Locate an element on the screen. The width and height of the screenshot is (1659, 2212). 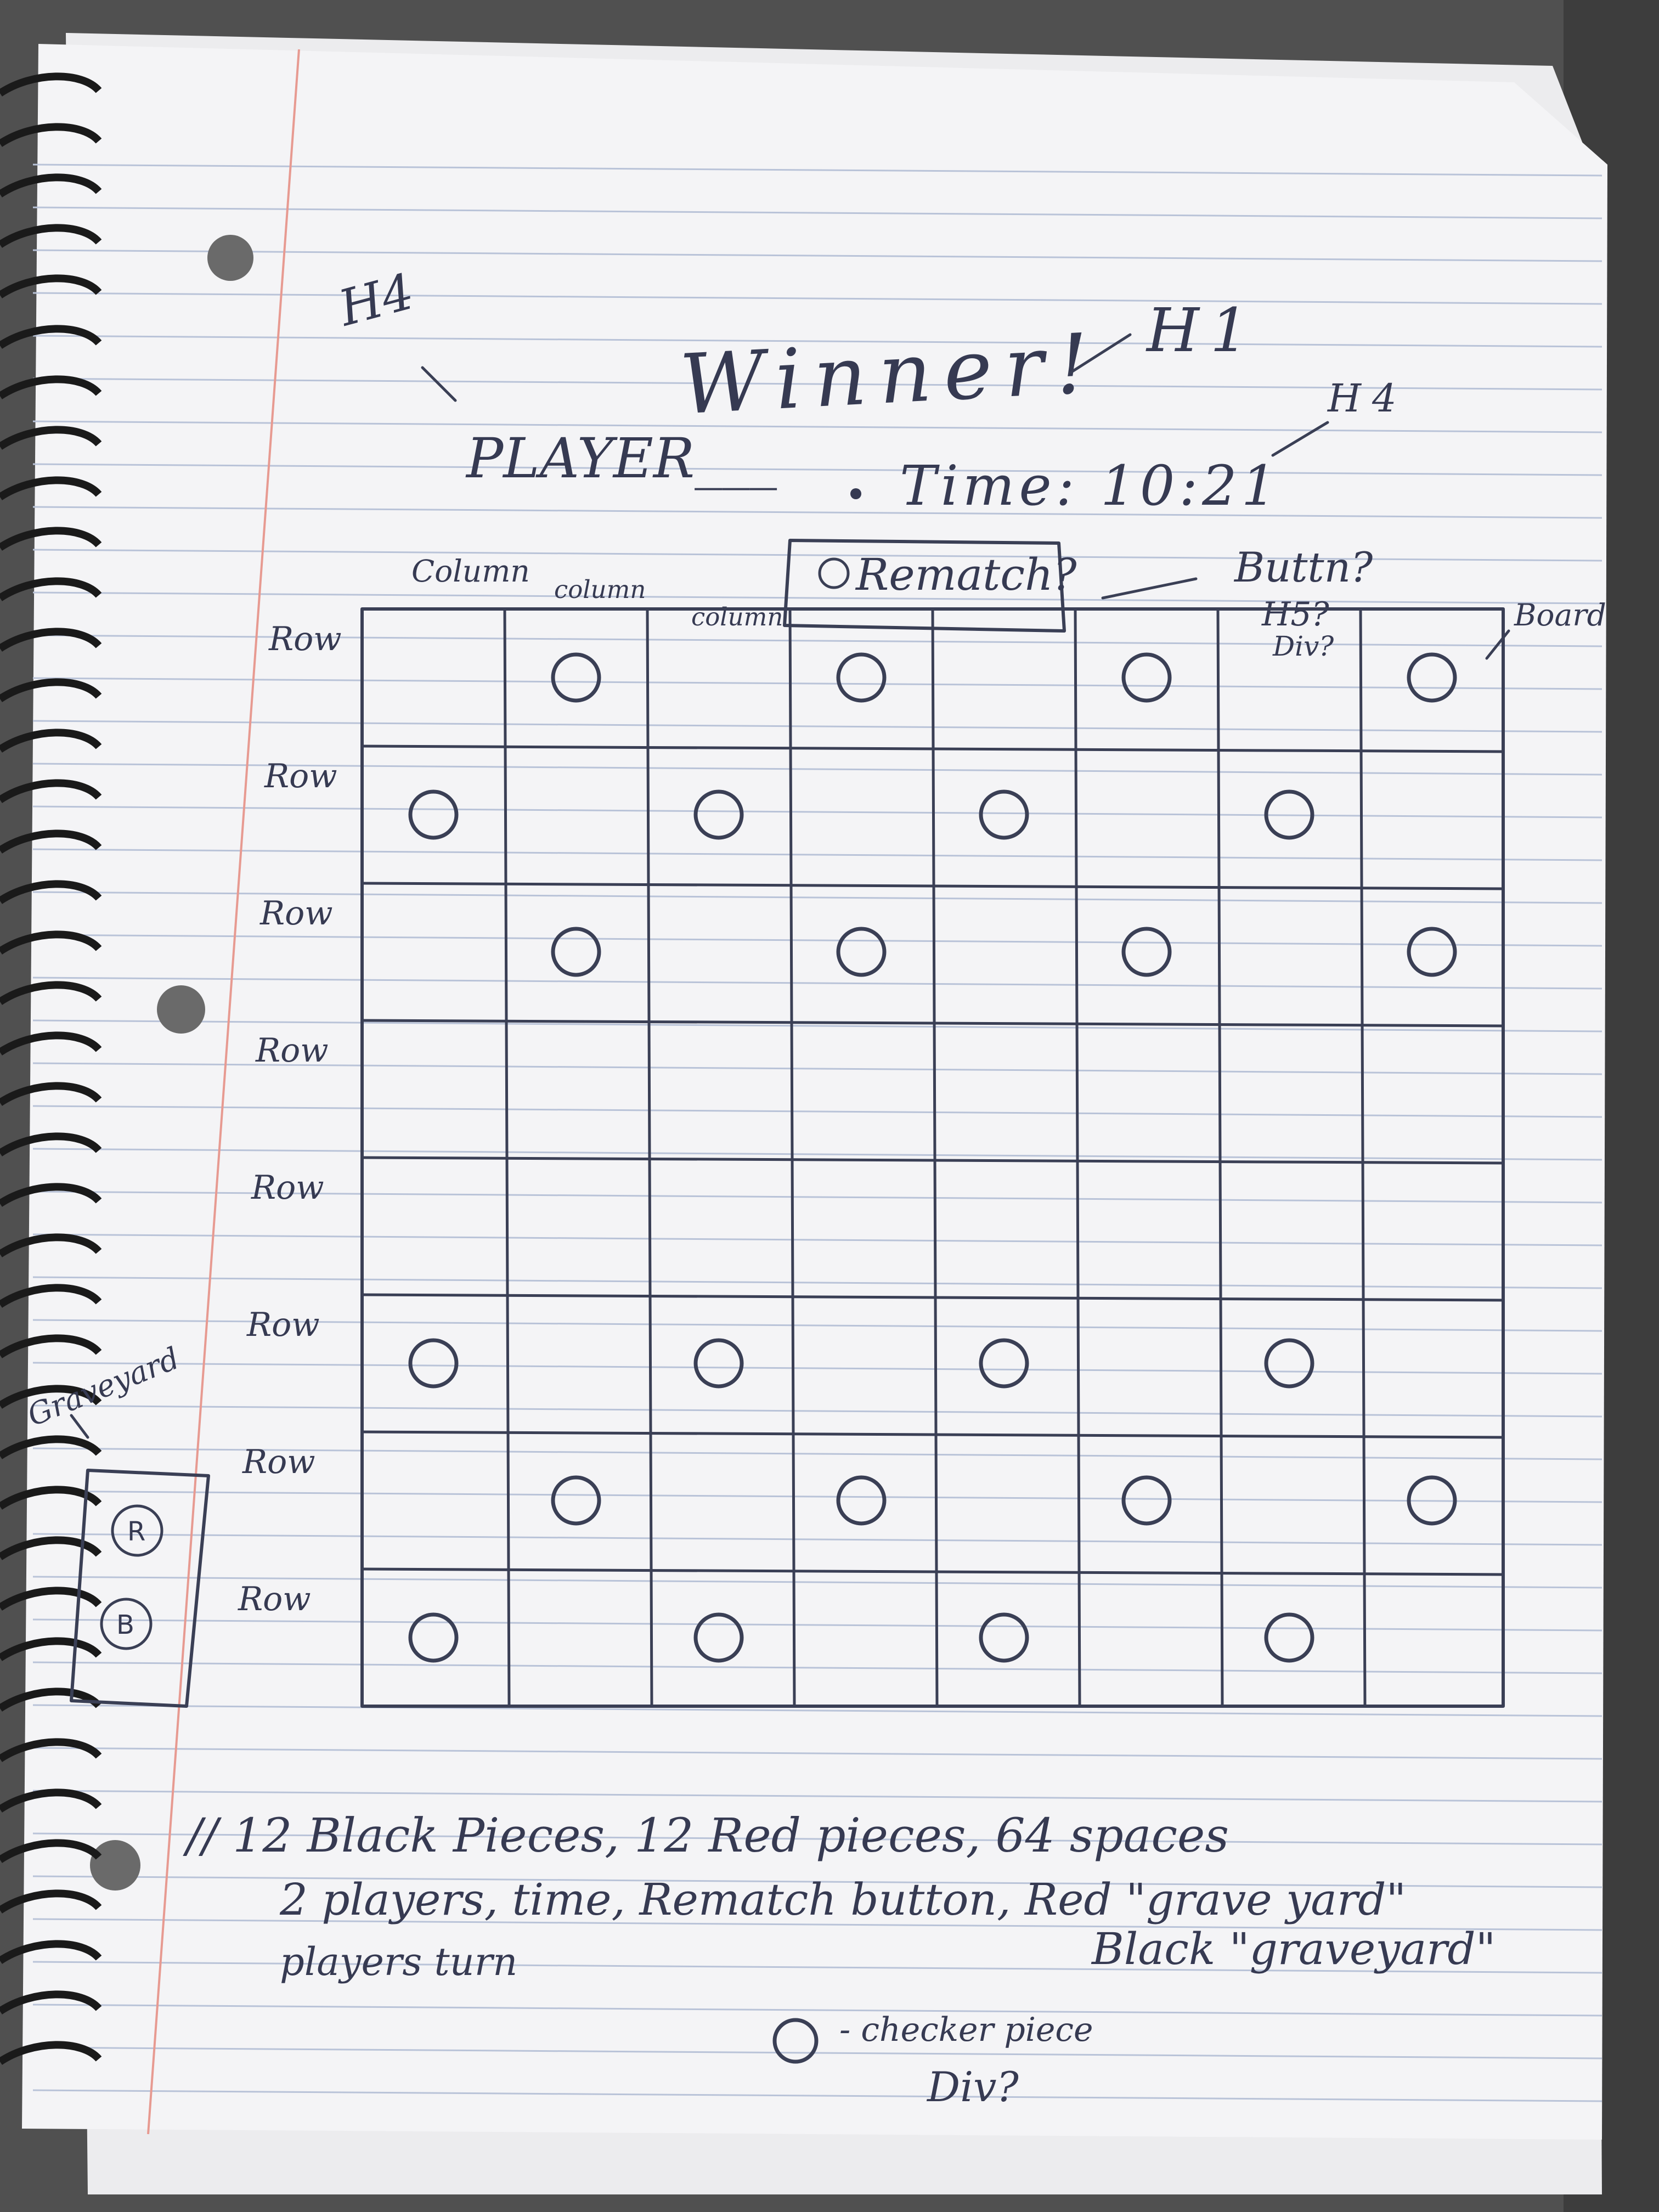
h4-note-time: H4 is located at coordinates (1367, 399).